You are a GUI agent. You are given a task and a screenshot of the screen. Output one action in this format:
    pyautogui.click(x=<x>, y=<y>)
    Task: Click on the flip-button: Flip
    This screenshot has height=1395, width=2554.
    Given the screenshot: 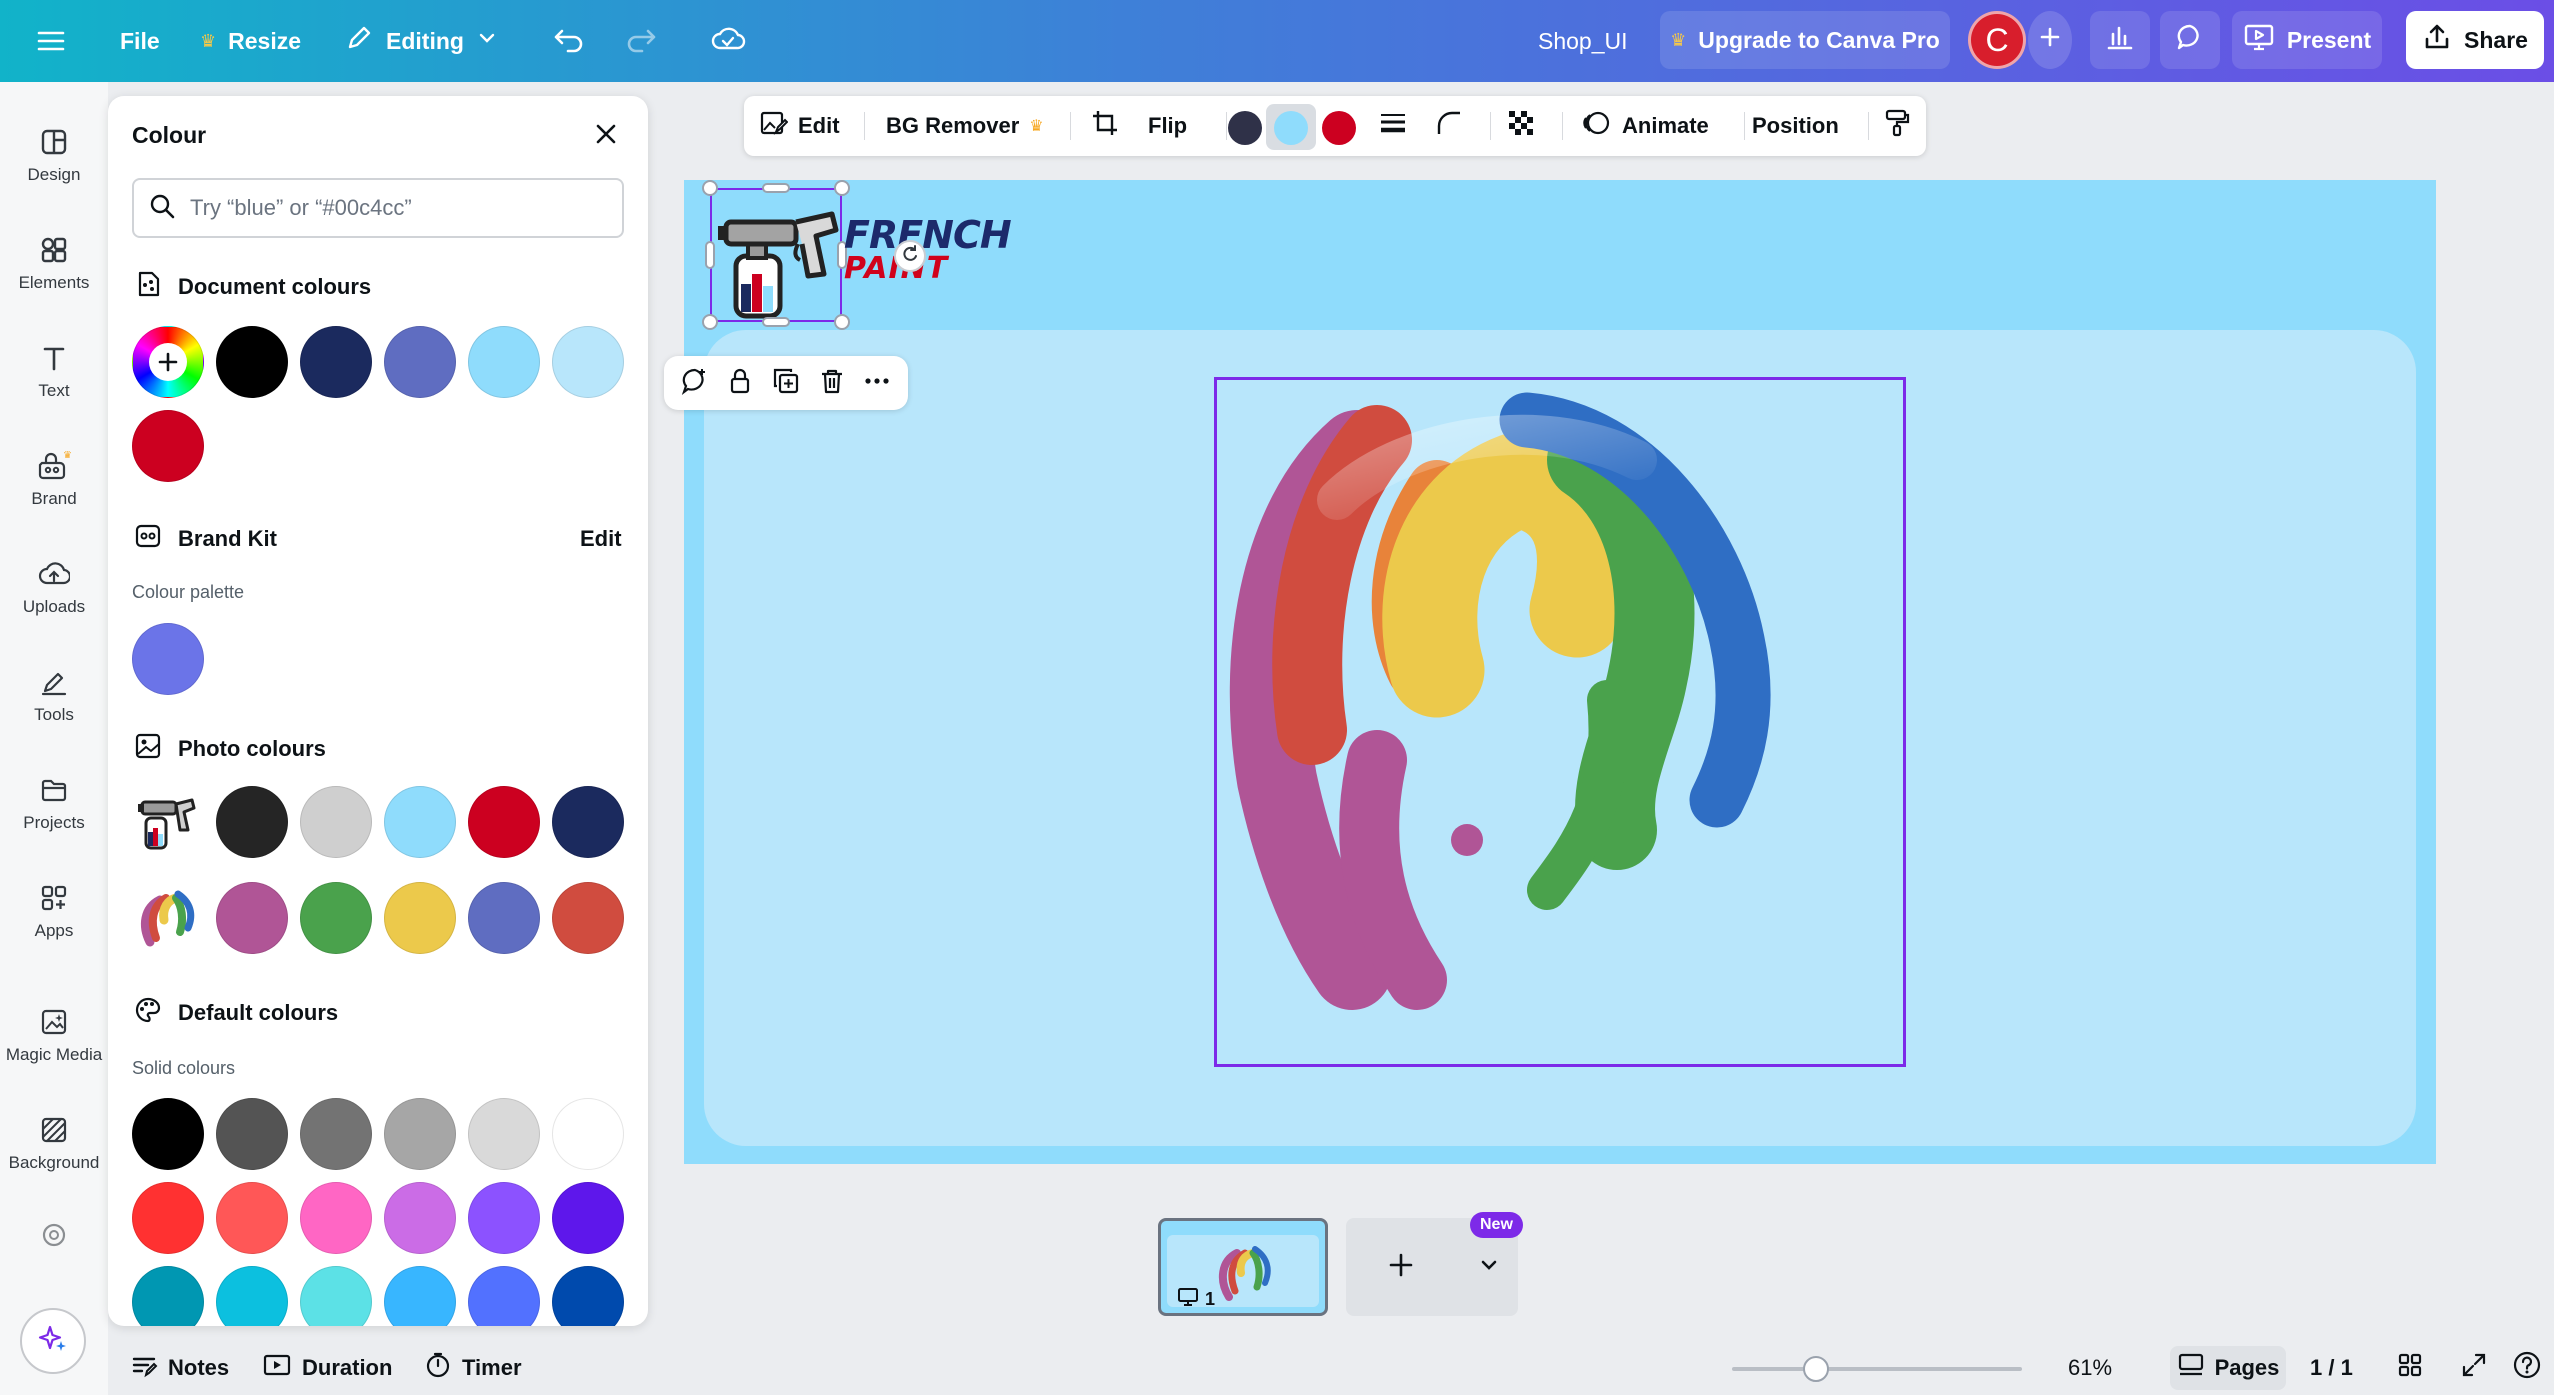 What is the action you would take?
    pyautogui.click(x=1167, y=126)
    